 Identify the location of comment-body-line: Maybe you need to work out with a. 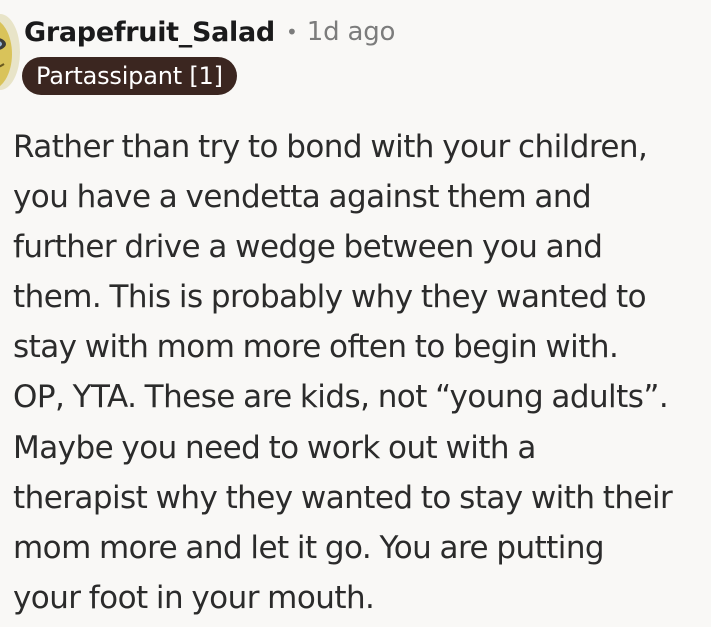
(274, 447).